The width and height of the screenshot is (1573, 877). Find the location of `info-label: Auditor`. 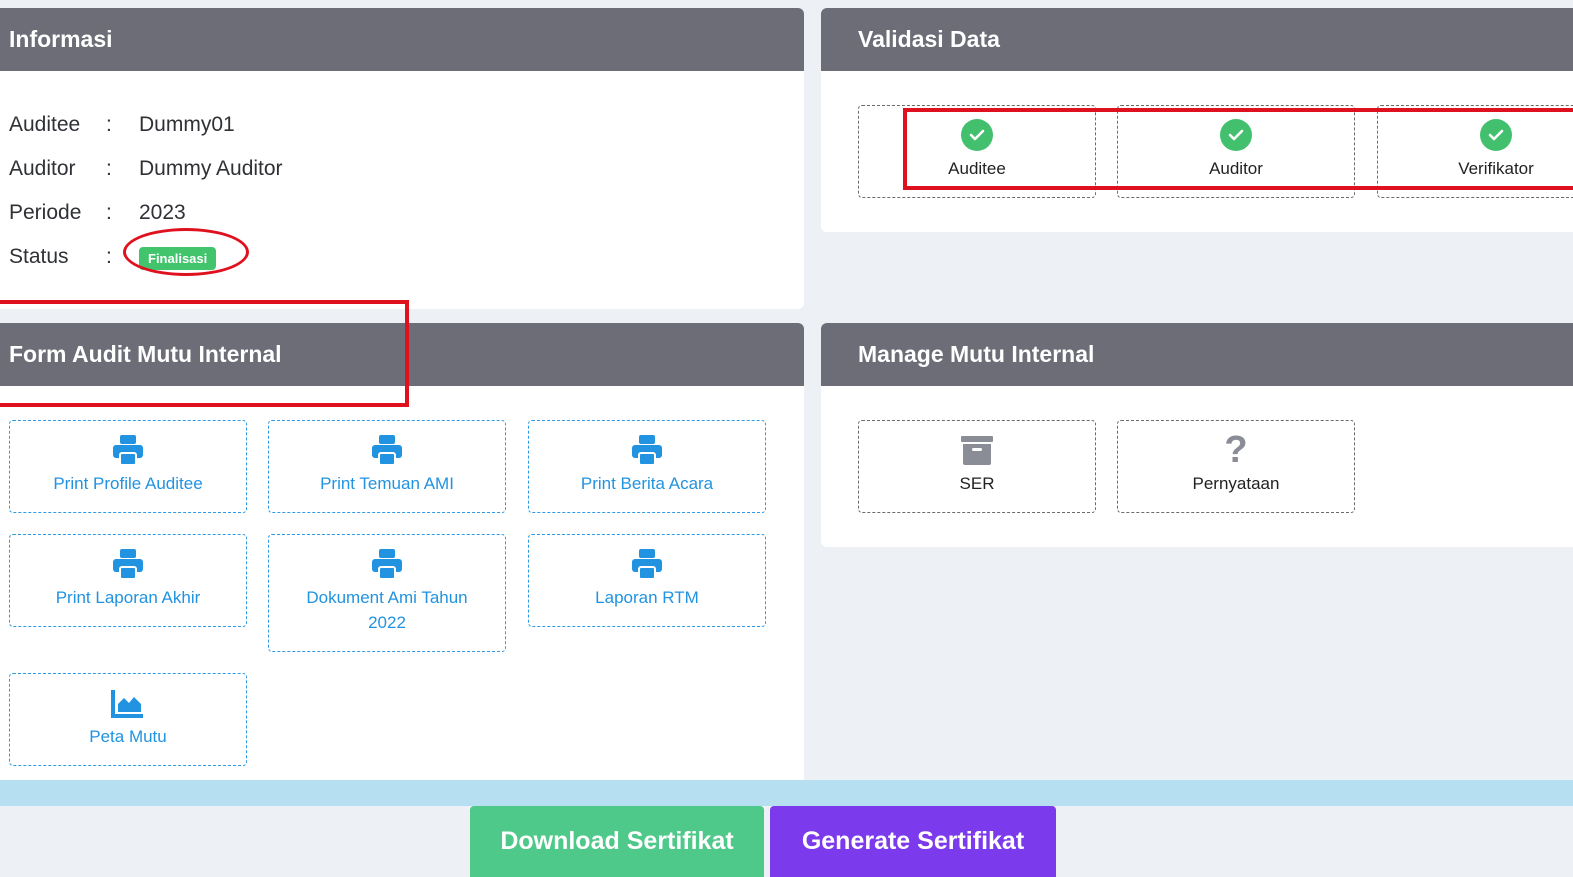

info-label: Auditor is located at coordinates (42, 168).